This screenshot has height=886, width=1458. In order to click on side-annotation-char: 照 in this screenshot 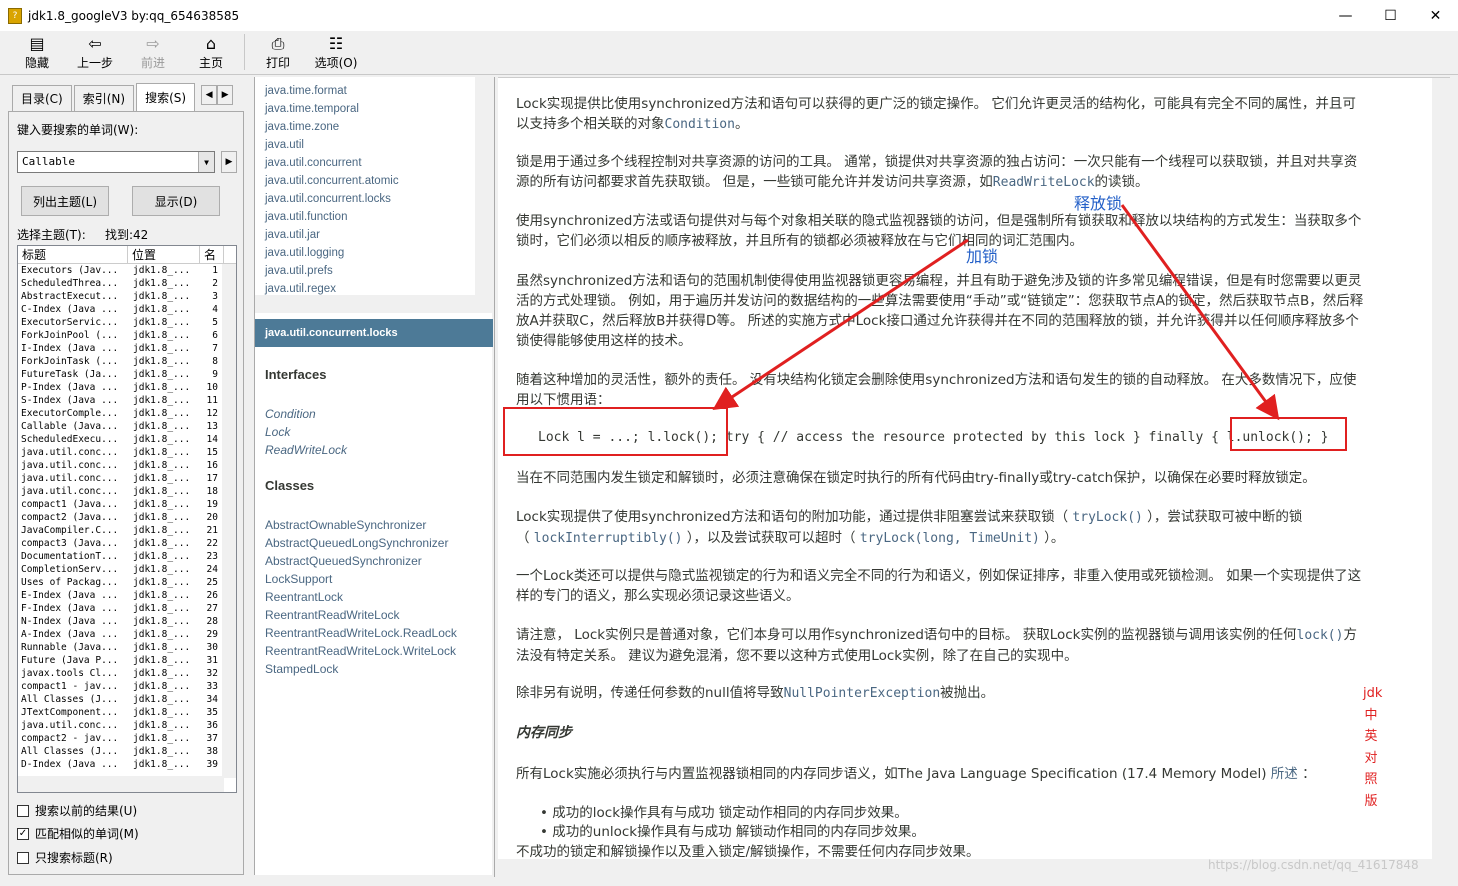, I will do `click(1371, 779)`.